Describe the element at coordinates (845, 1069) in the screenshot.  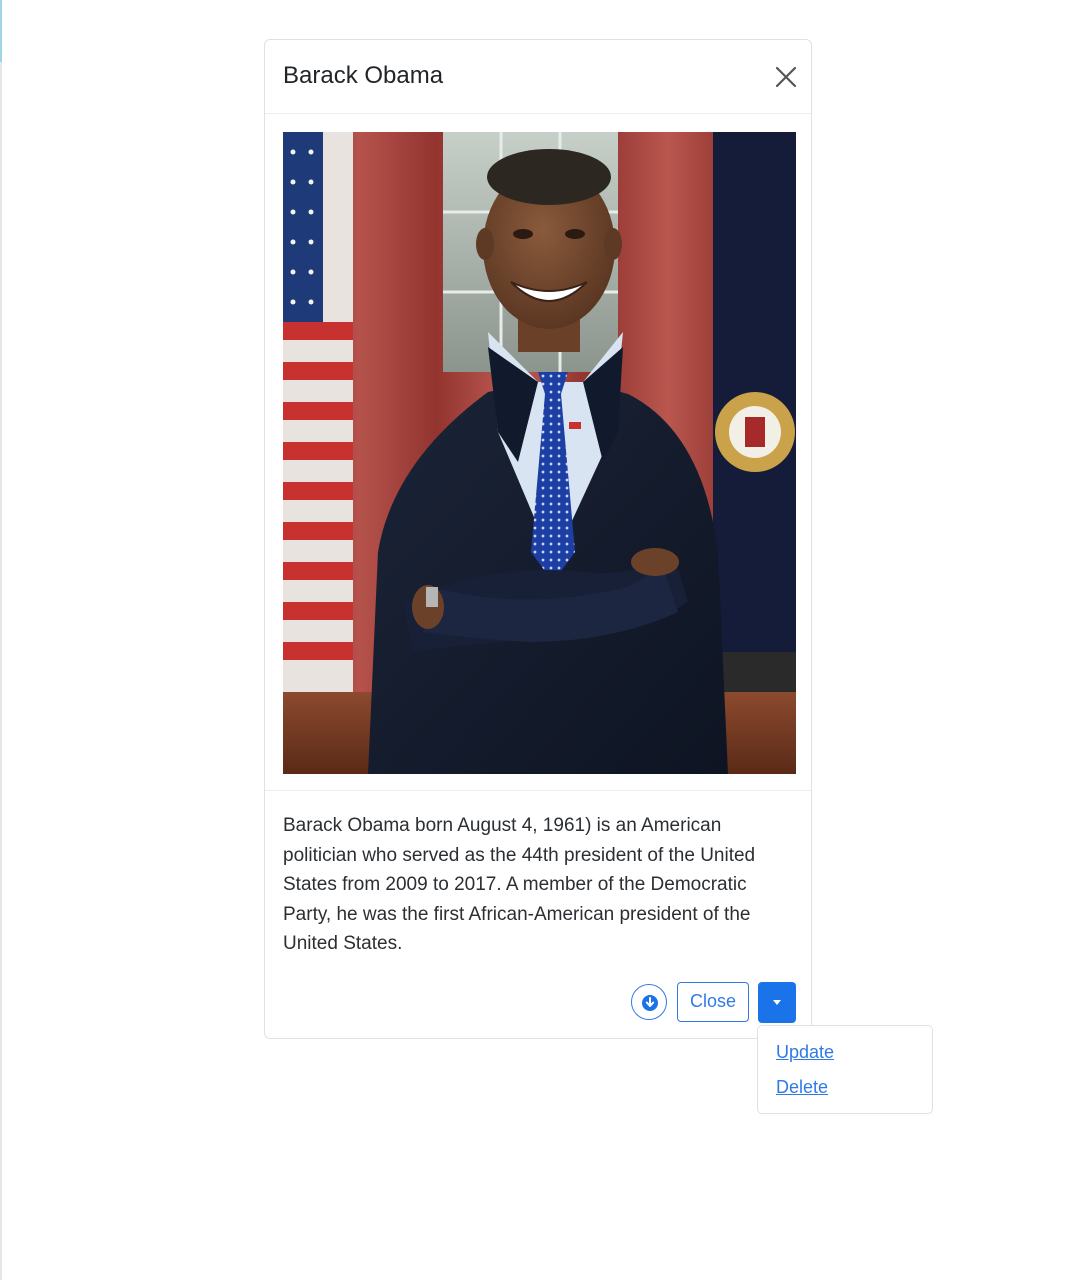
I see `actions-dropdown-menu: Update Delete` at that location.